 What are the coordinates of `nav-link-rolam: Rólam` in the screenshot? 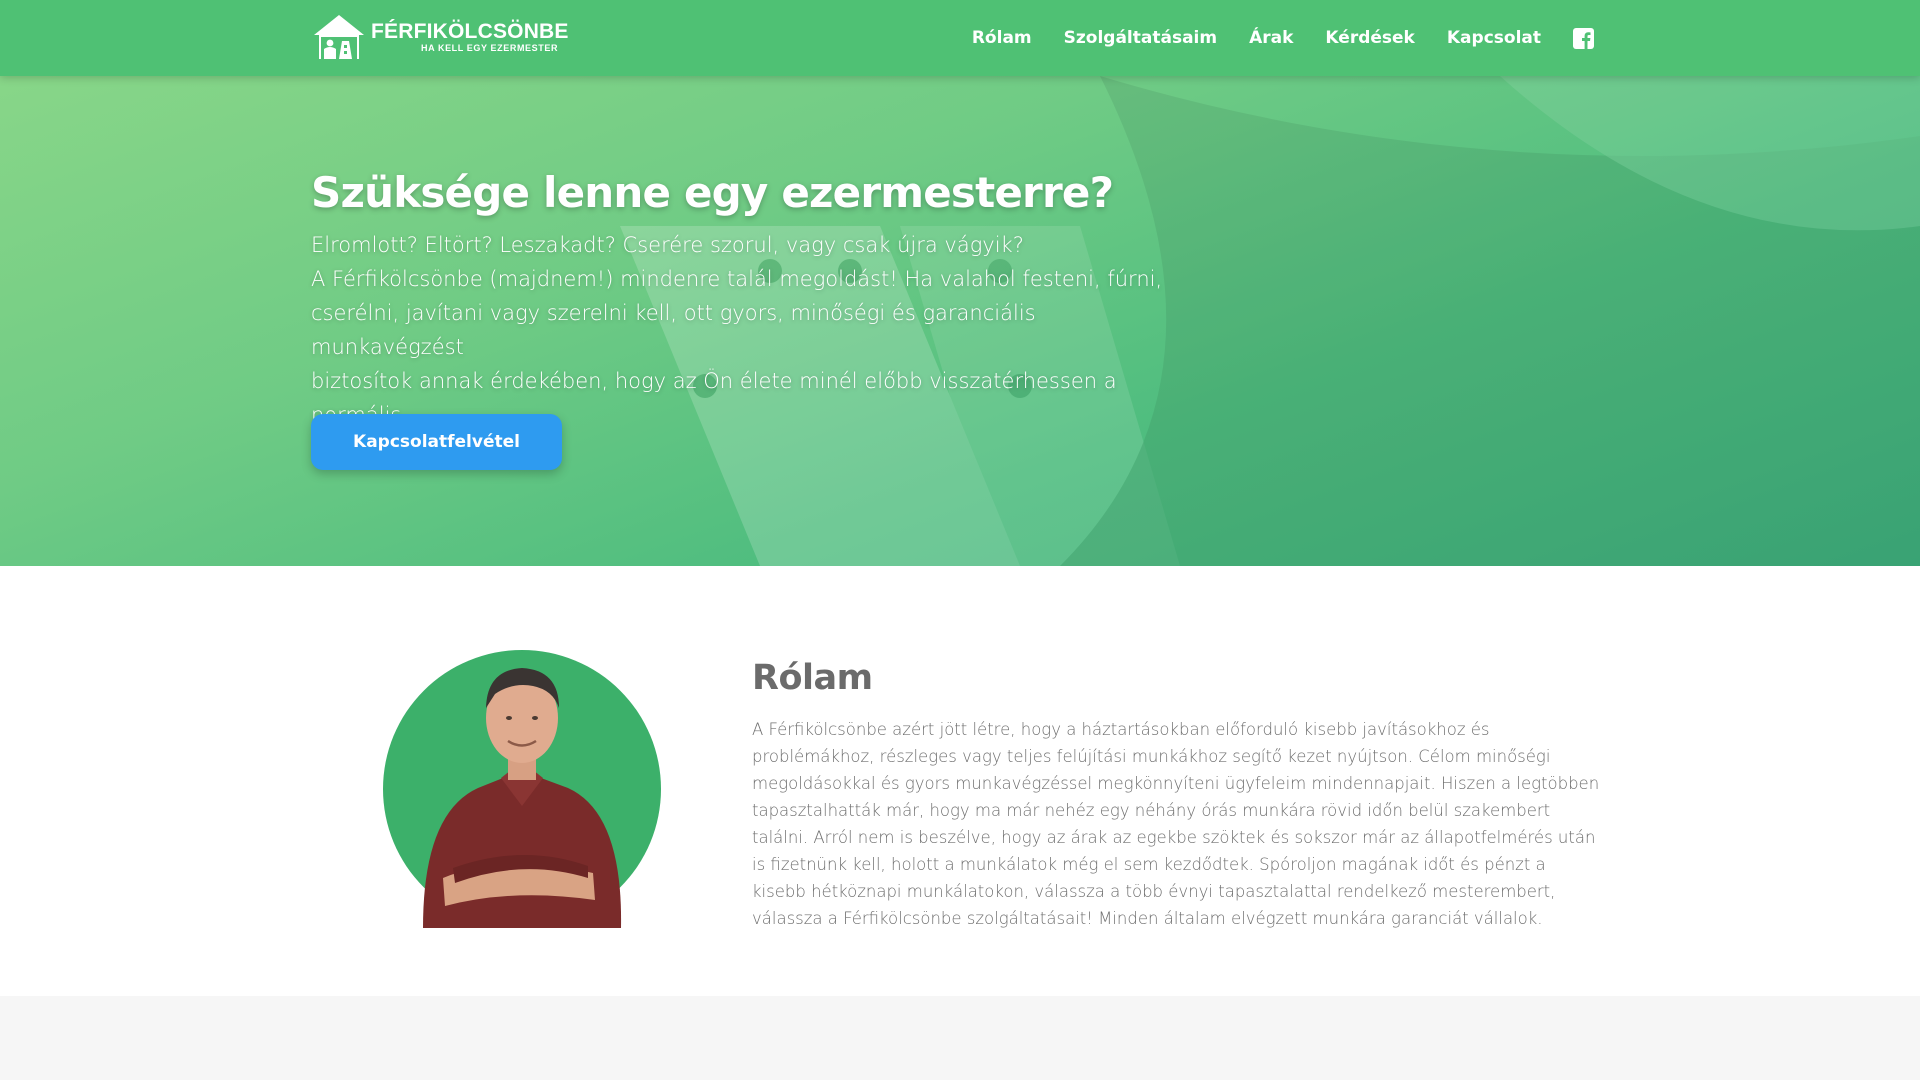 It's located at (1002, 38).